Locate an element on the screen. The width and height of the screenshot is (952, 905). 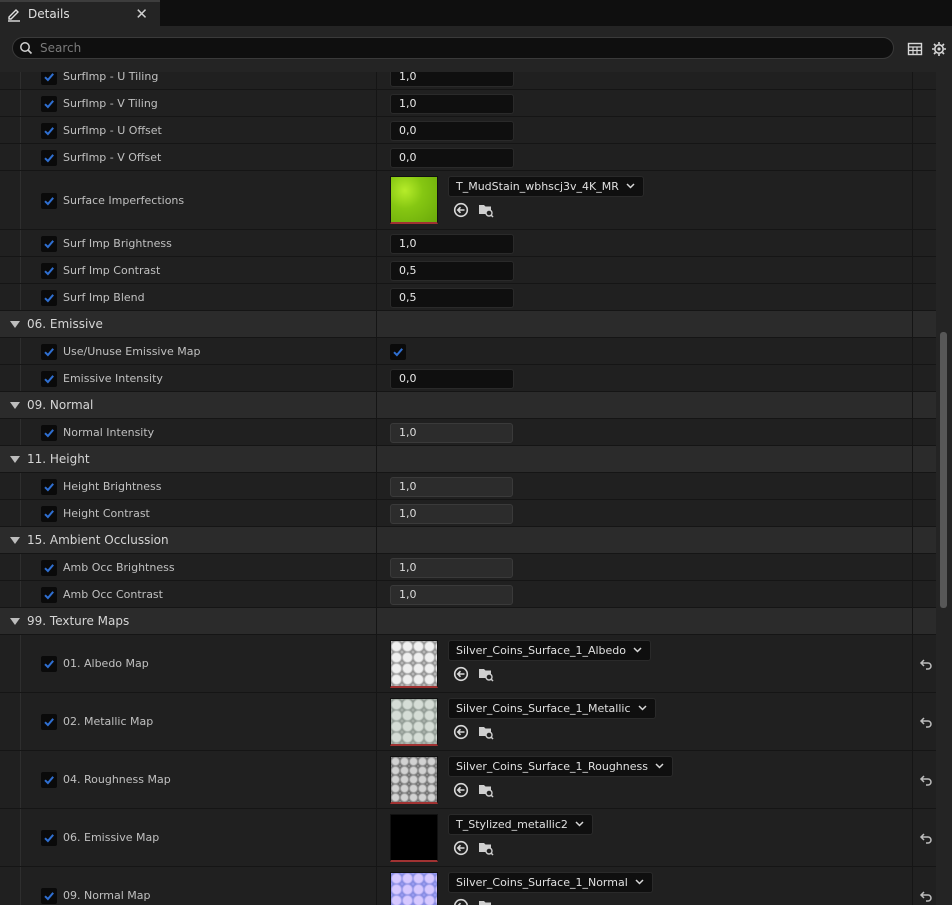
search-box is located at coordinates (453, 48).